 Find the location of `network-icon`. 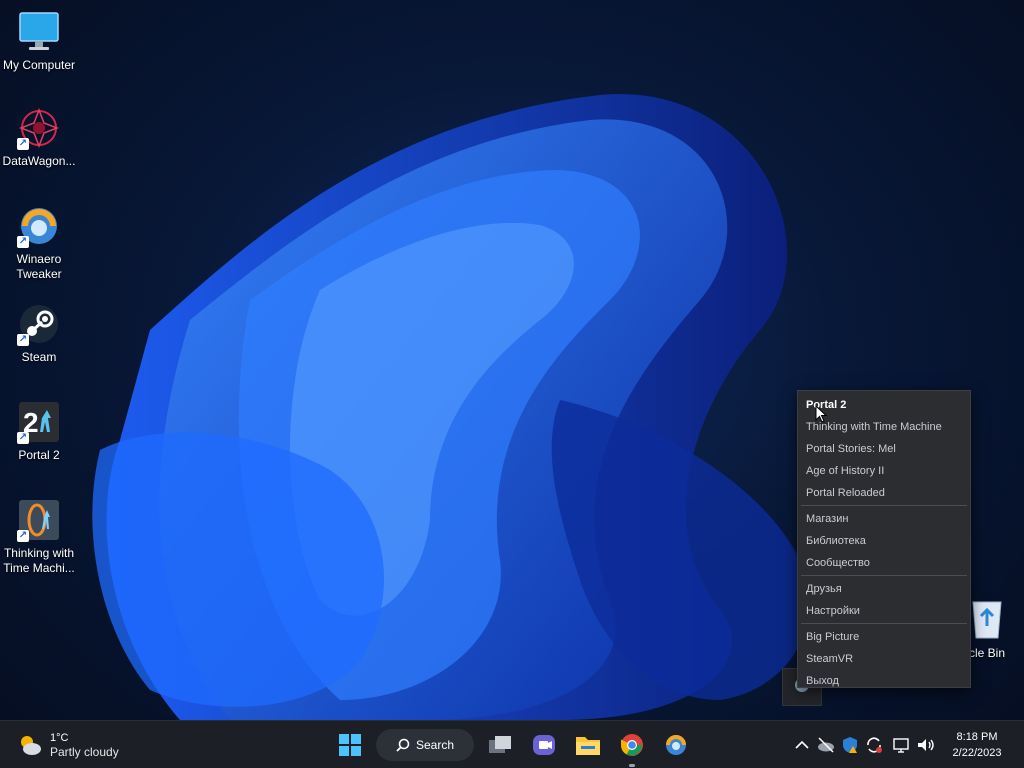

network-icon is located at coordinates (902, 745).